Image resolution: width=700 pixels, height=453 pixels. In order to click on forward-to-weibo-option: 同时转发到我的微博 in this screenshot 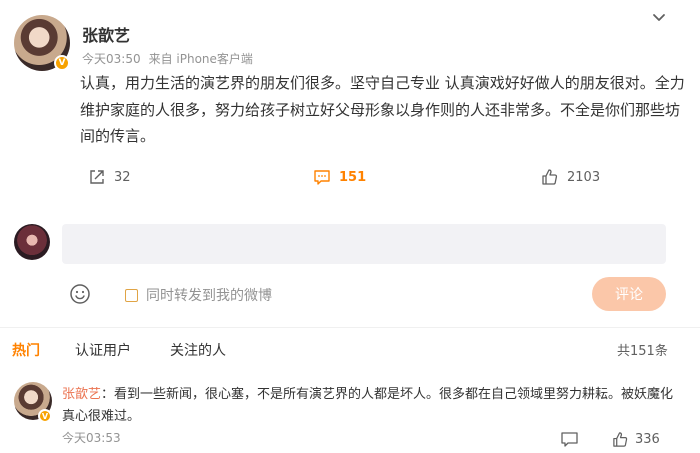, I will do `click(198, 295)`.